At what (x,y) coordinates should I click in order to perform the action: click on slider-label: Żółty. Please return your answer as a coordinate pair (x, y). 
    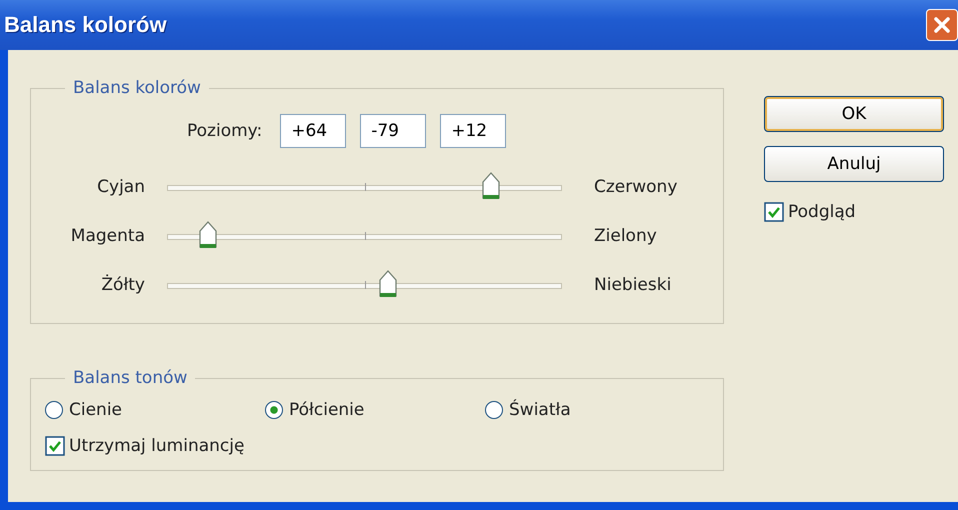
    Looking at the image, I should click on (122, 284).